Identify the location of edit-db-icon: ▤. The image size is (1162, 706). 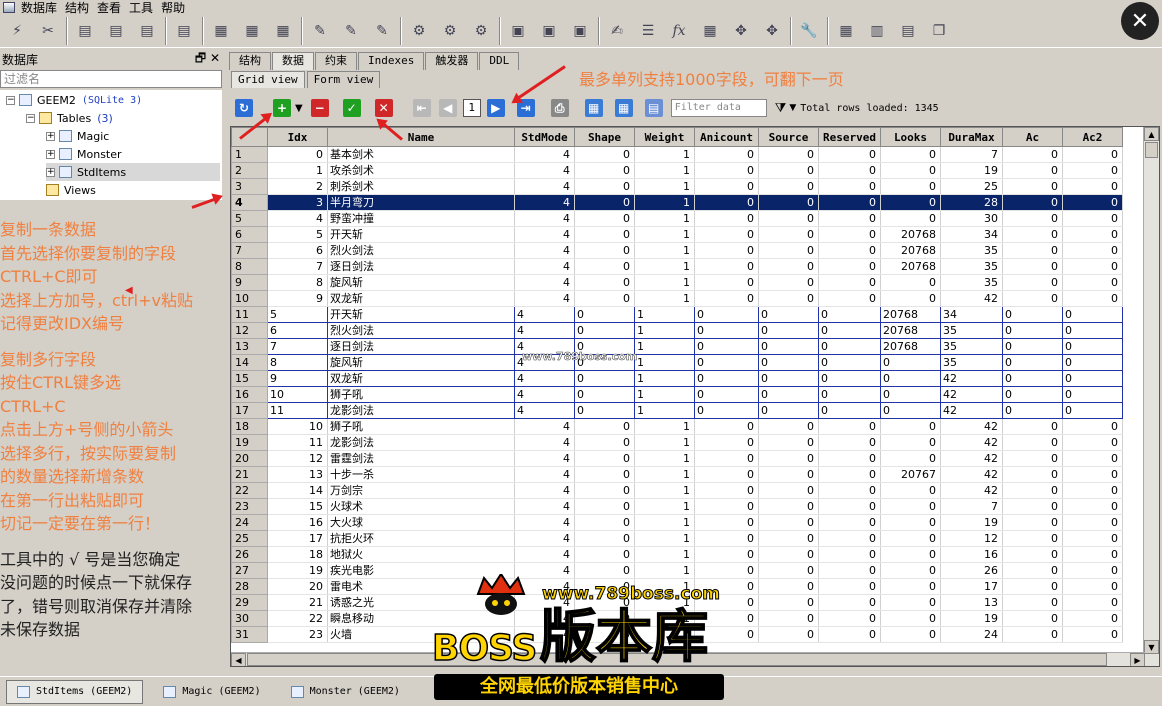
(116, 31).